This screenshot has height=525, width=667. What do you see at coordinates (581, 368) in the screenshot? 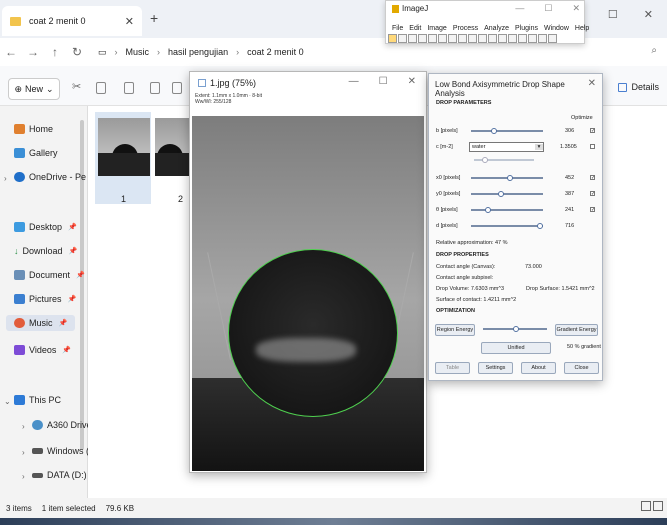
I see `close-button: Close` at bounding box center [581, 368].